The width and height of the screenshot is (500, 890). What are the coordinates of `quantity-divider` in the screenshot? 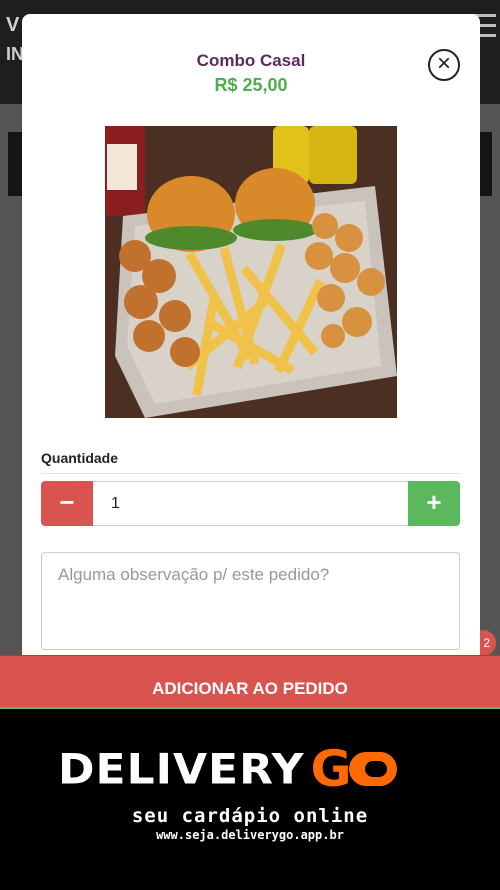 It's located at (250, 473).